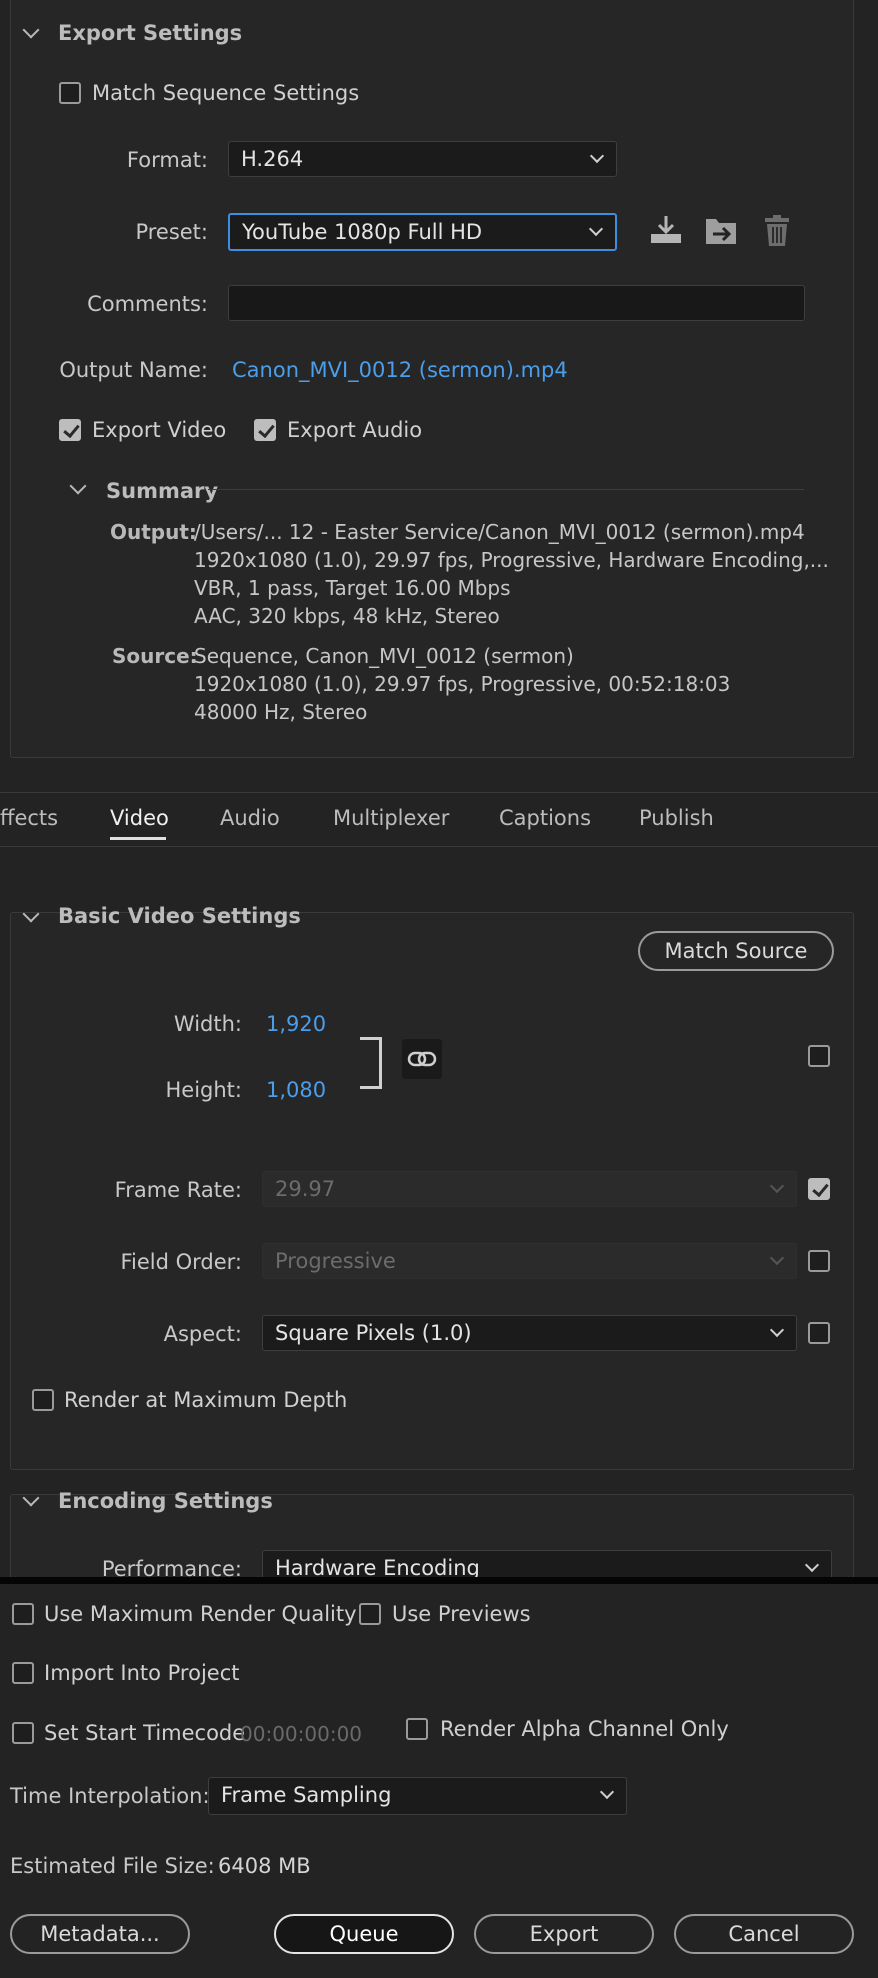  Describe the element at coordinates (23, 1614) in the screenshot. I see `max-render-quality-checkbox` at that location.